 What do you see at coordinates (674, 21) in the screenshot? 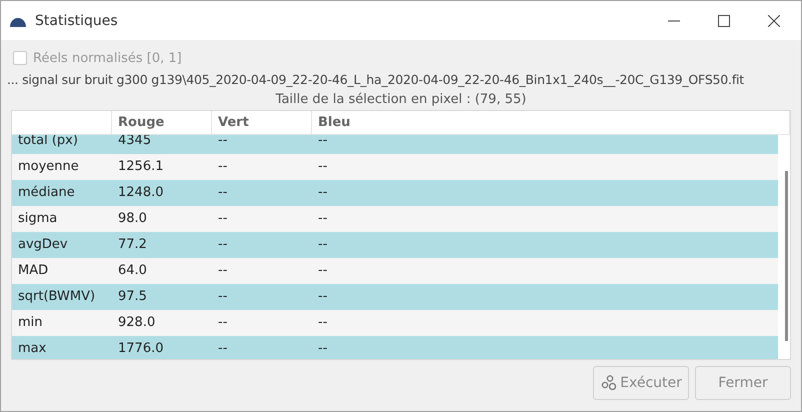
I see `minimize-icon` at bounding box center [674, 21].